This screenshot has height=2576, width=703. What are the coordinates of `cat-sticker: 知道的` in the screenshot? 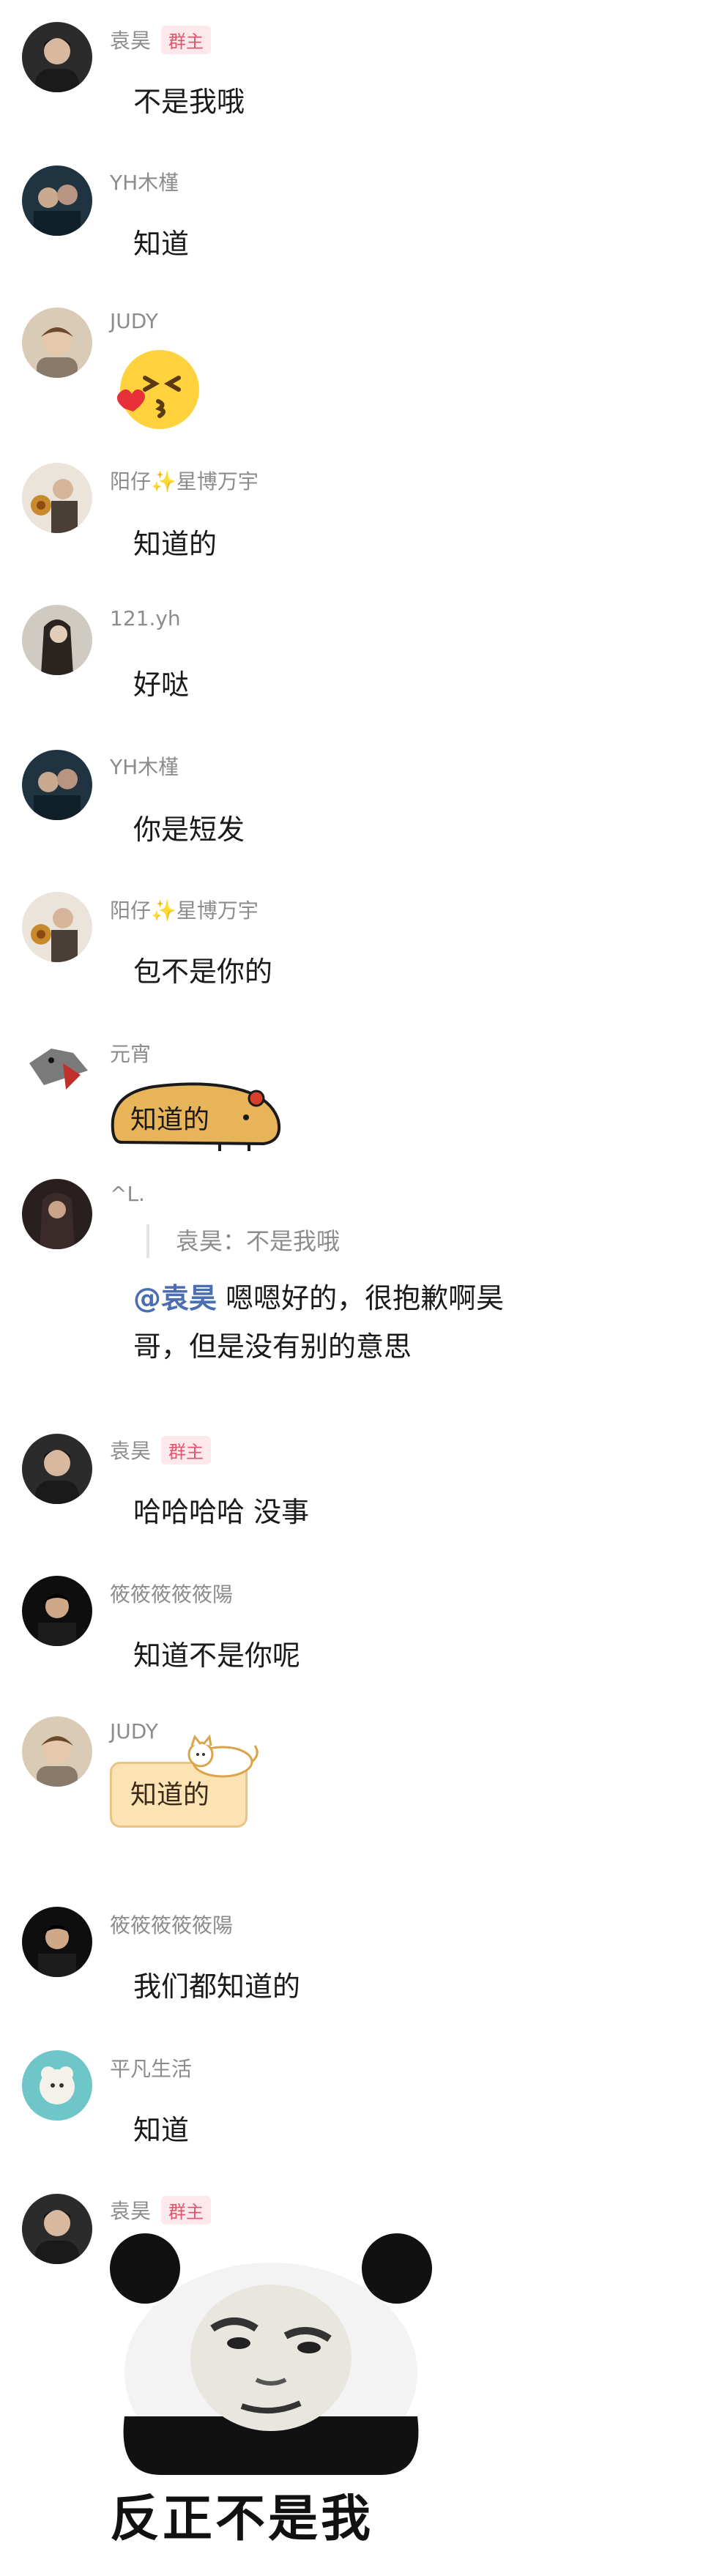 It's located at (184, 1781).